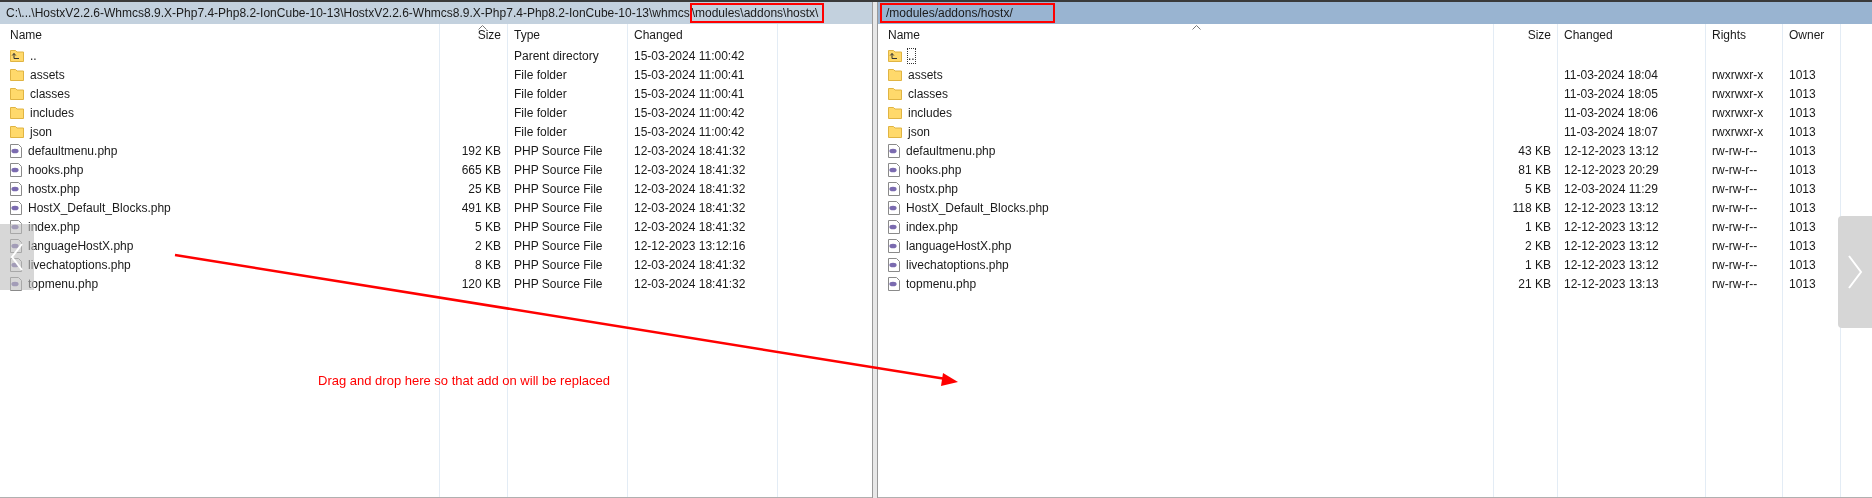 Image resolution: width=1872 pixels, height=498 pixels. Describe the element at coordinates (1538, 265) in the screenshot. I see `table-cell-text: 1 KB` at that location.